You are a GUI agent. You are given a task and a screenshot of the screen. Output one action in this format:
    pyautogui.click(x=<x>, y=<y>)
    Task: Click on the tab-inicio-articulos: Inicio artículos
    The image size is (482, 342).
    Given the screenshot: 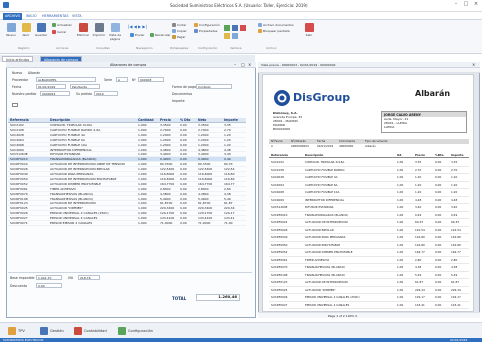 What is the action you would take?
    pyautogui.click(x=18, y=58)
    